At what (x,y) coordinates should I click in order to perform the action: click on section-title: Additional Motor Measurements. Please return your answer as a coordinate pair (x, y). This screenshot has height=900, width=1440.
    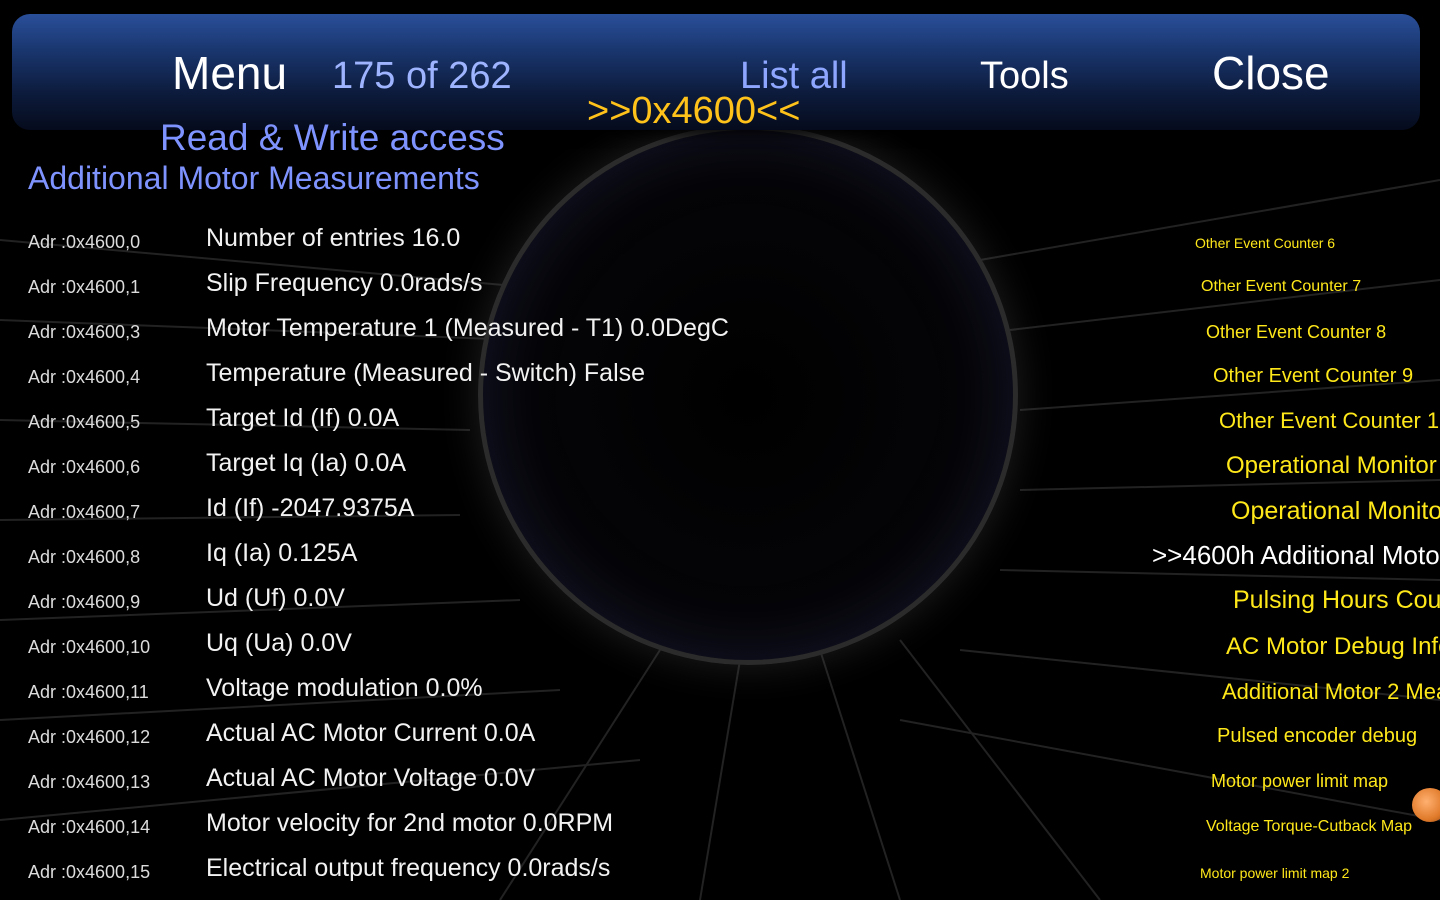
    Looking at the image, I should click on (254, 178).